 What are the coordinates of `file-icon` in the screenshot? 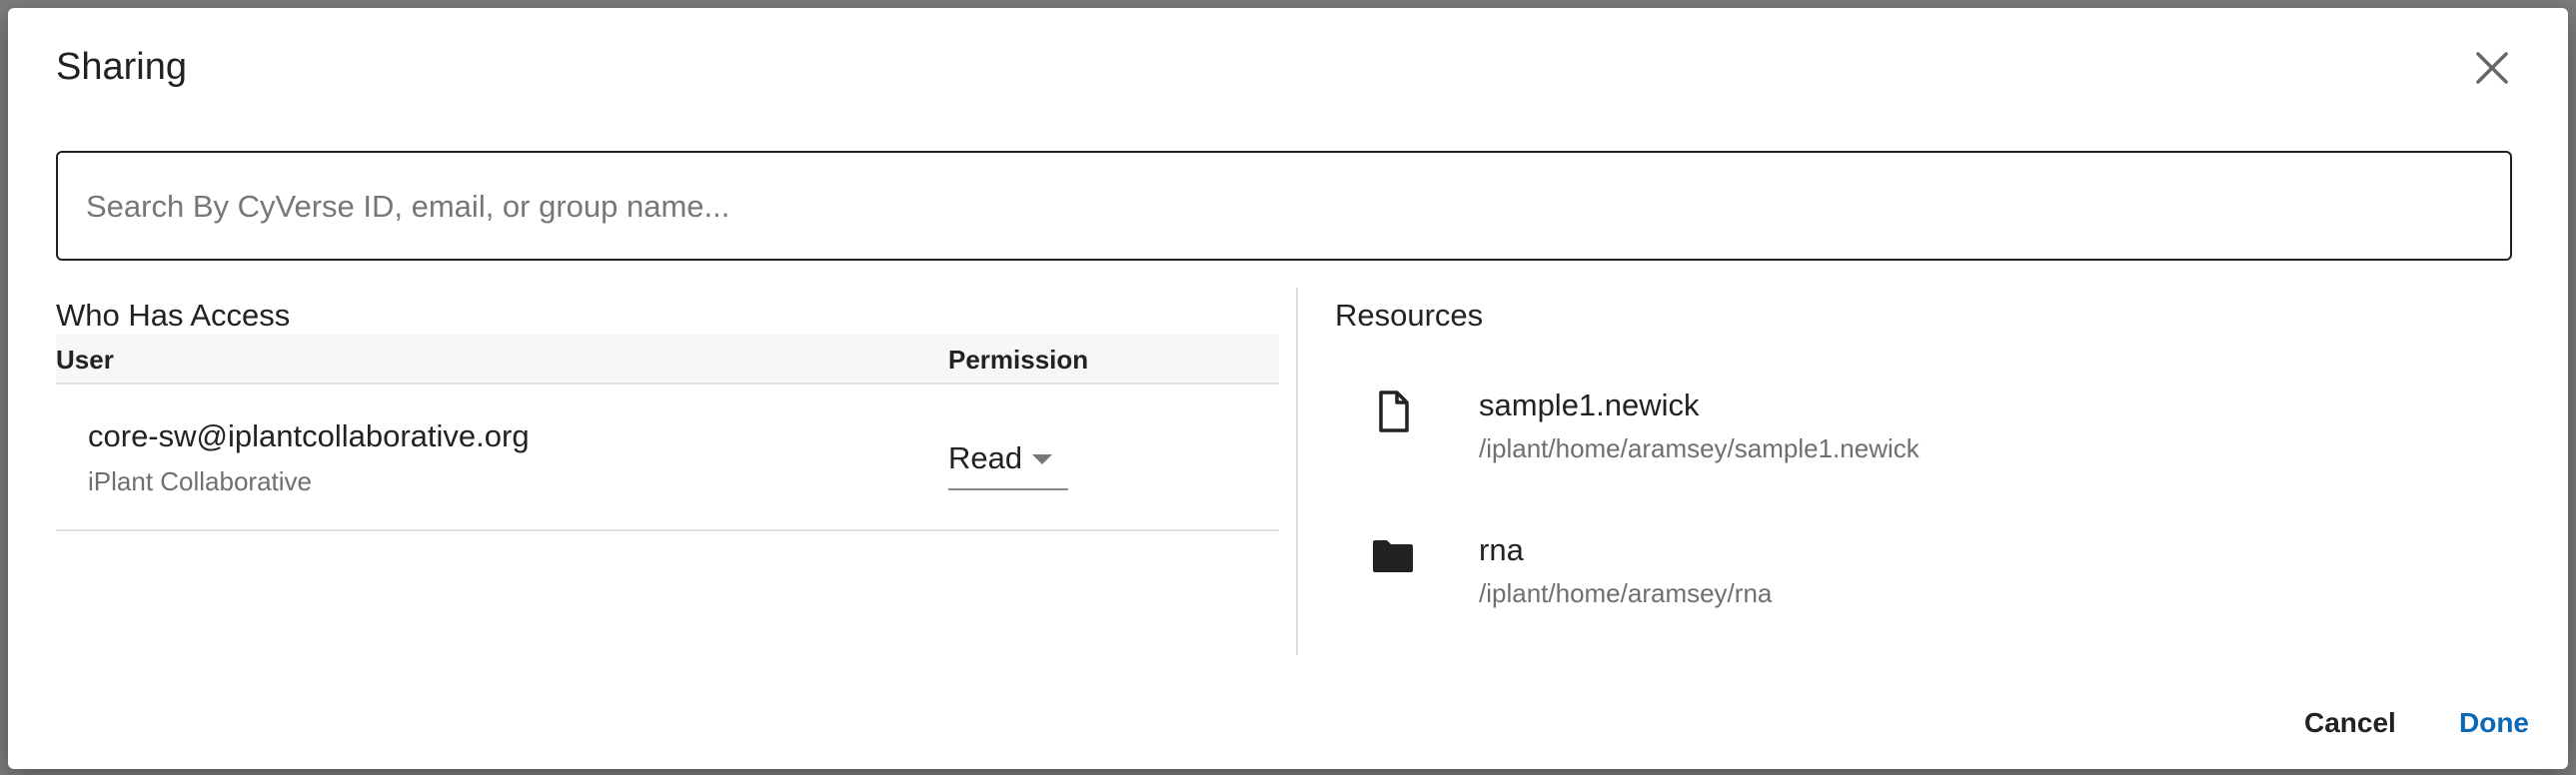 It's located at (1394, 411).